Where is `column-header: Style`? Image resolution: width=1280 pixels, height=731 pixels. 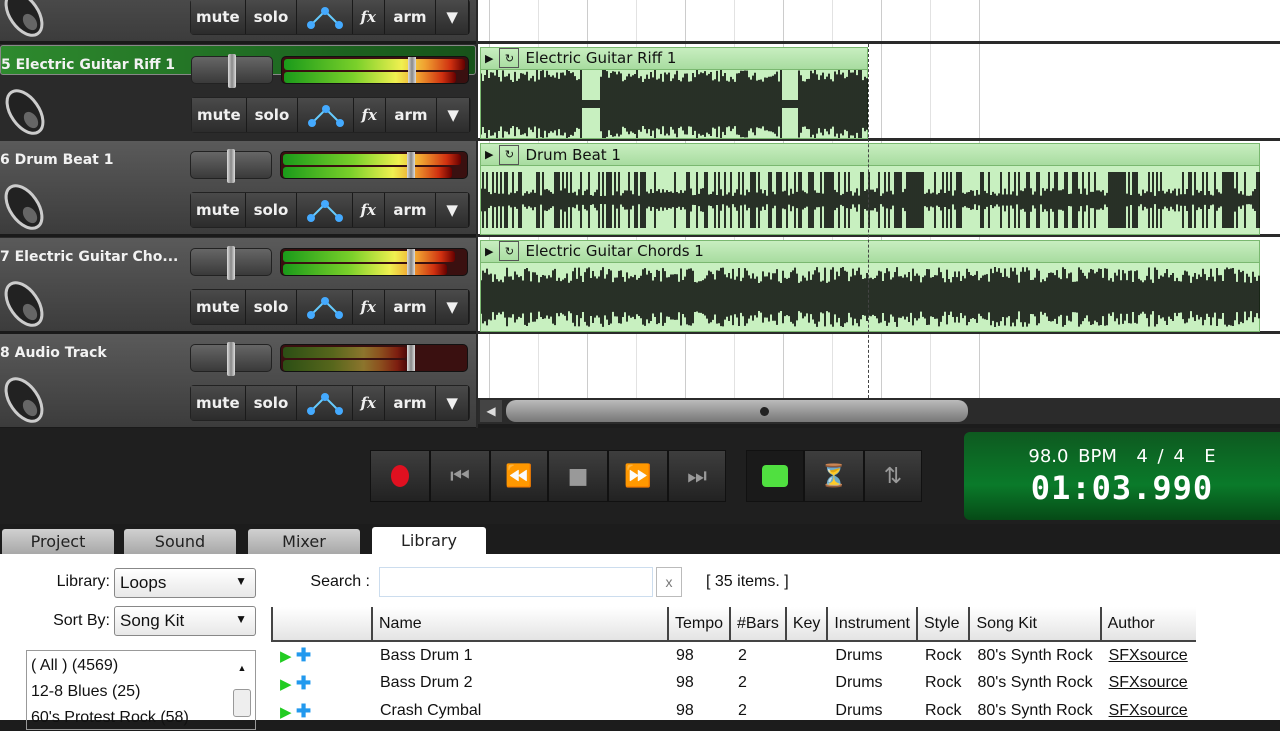 column-header: Style is located at coordinates (942, 624).